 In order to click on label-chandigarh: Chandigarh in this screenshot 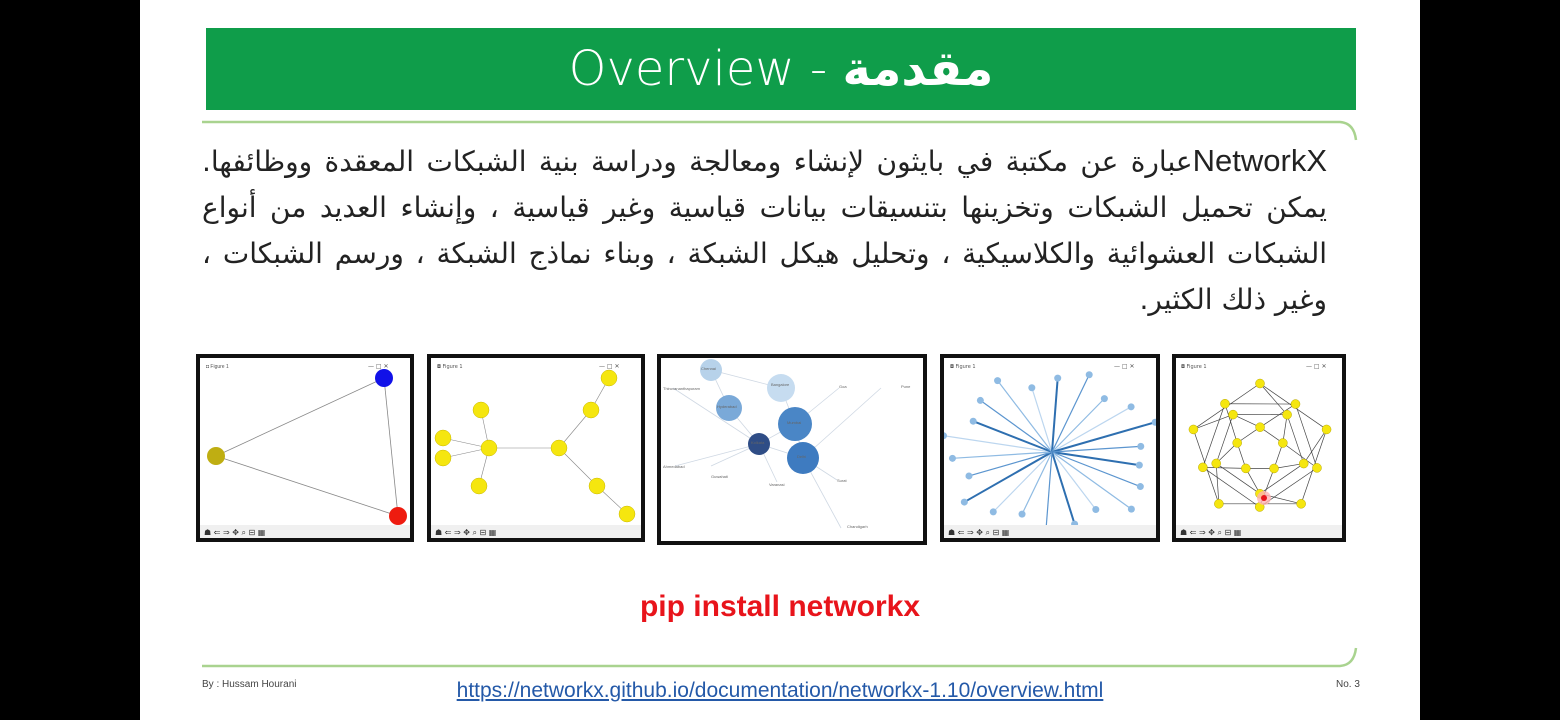, I will do `click(857, 526)`.